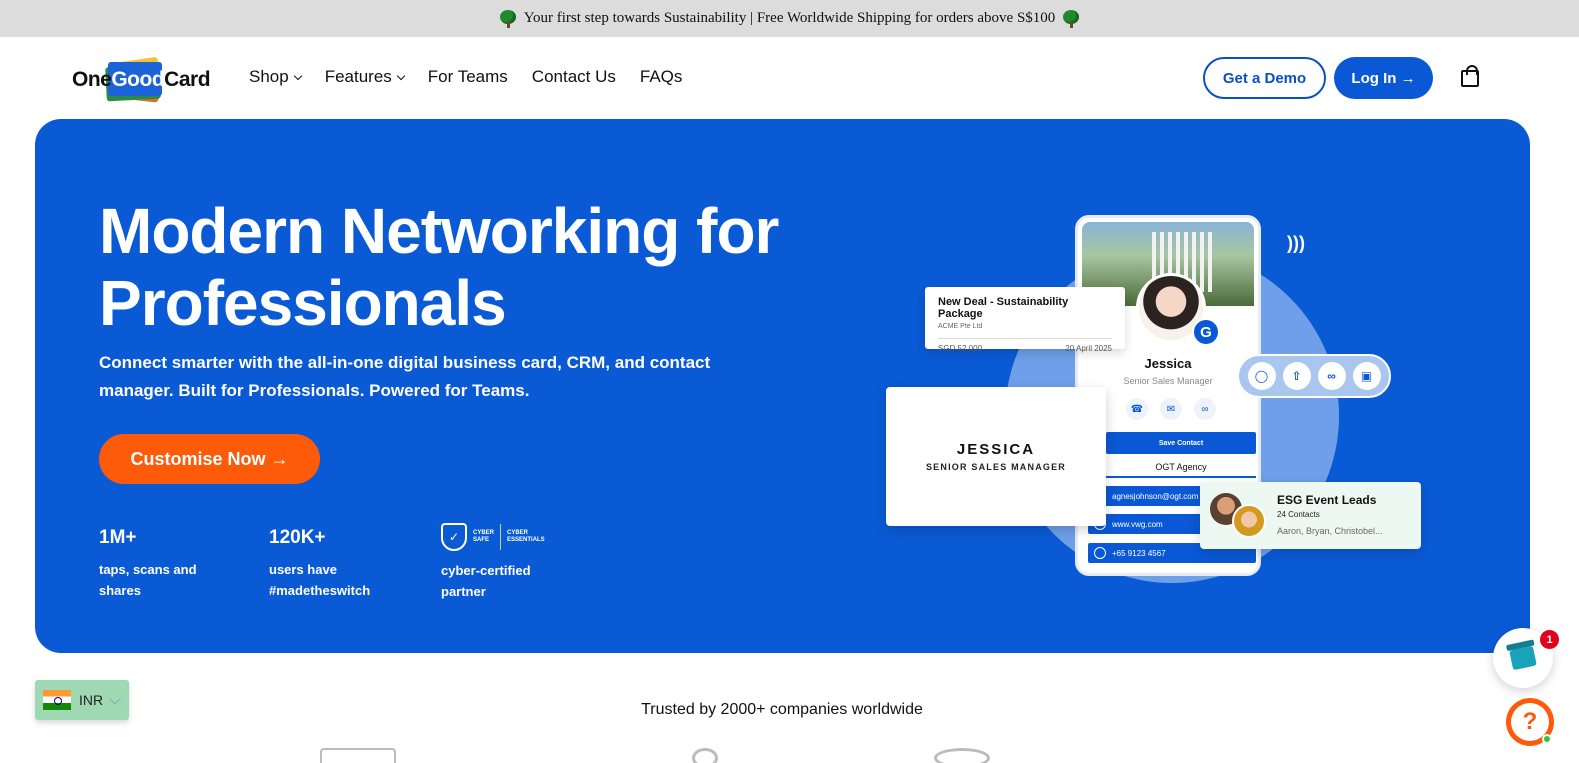 Image resolution: width=1579 pixels, height=763 pixels. What do you see at coordinates (574, 77) in the screenshot?
I see `nav-item-contact-us: Contact Us` at bounding box center [574, 77].